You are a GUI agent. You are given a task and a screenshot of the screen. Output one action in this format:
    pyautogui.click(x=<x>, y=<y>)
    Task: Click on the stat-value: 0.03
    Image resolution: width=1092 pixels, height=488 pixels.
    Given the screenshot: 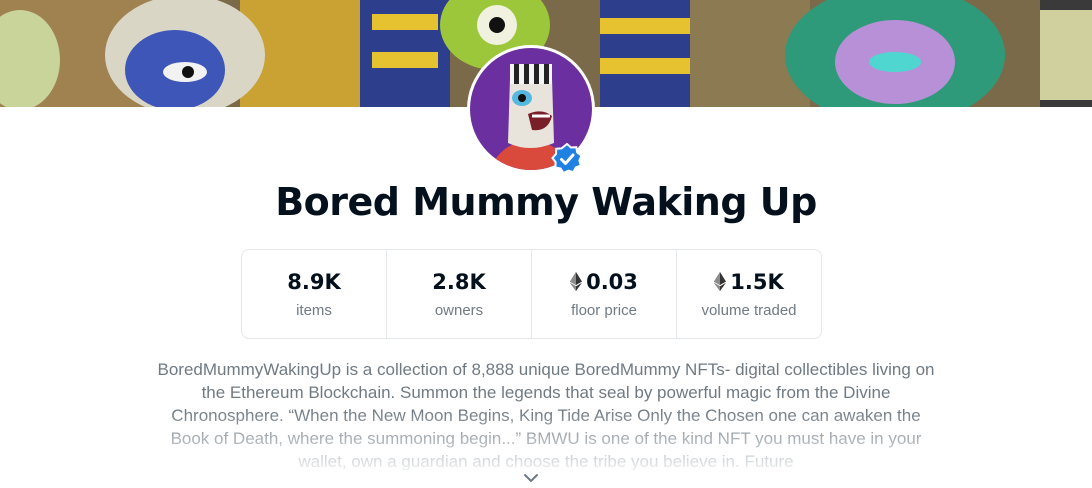 What is the action you would take?
    pyautogui.click(x=604, y=282)
    